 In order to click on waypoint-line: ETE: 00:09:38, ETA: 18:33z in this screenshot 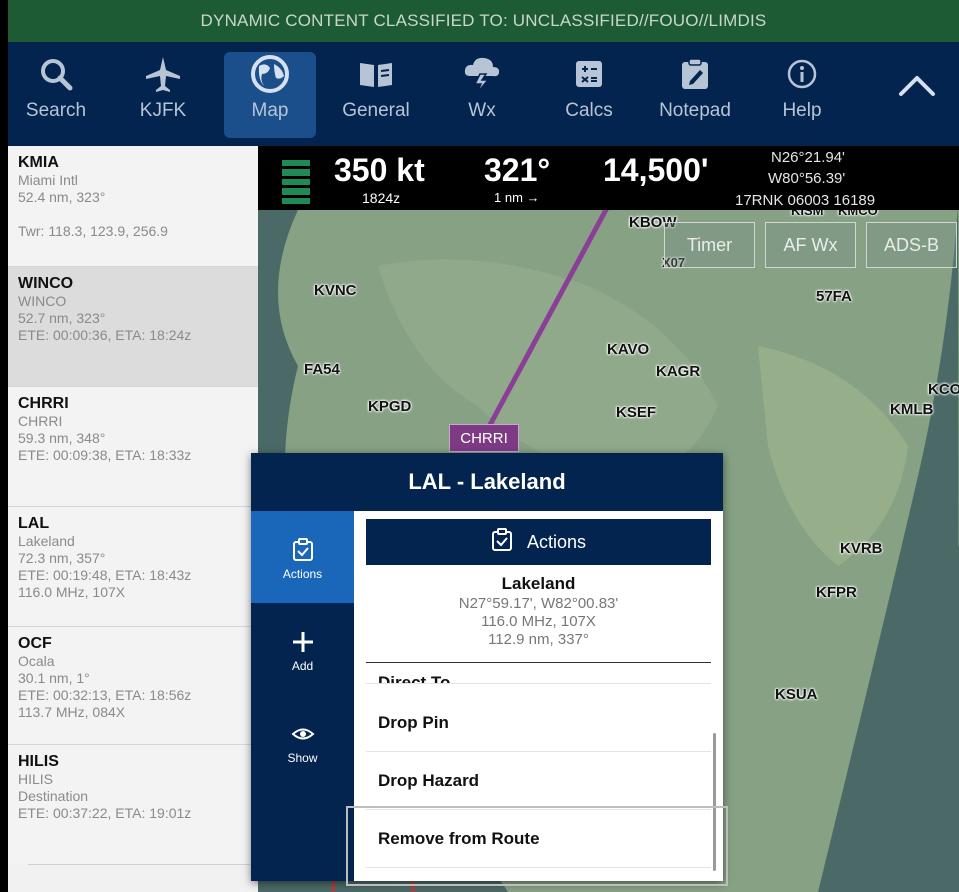, I will do `click(105, 455)`.